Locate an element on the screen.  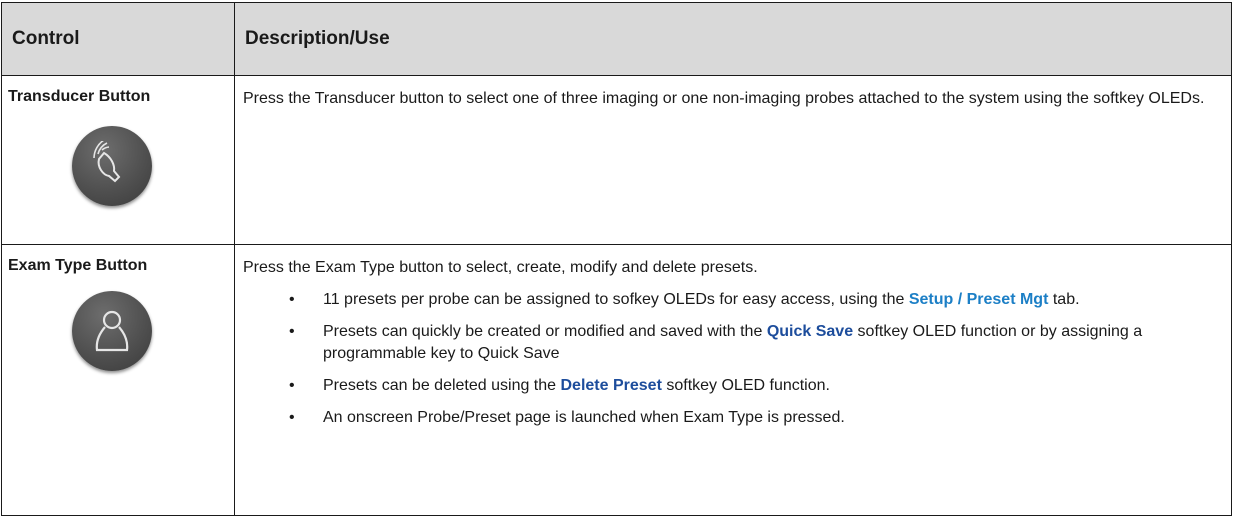
delete-preset-link: Delete Preset is located at coordinates (611, 385).